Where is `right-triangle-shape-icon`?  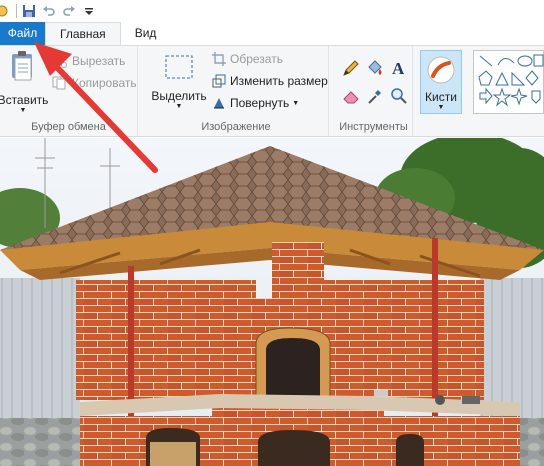
right-triangle-shape-icon is located at coordinates (518, 78).